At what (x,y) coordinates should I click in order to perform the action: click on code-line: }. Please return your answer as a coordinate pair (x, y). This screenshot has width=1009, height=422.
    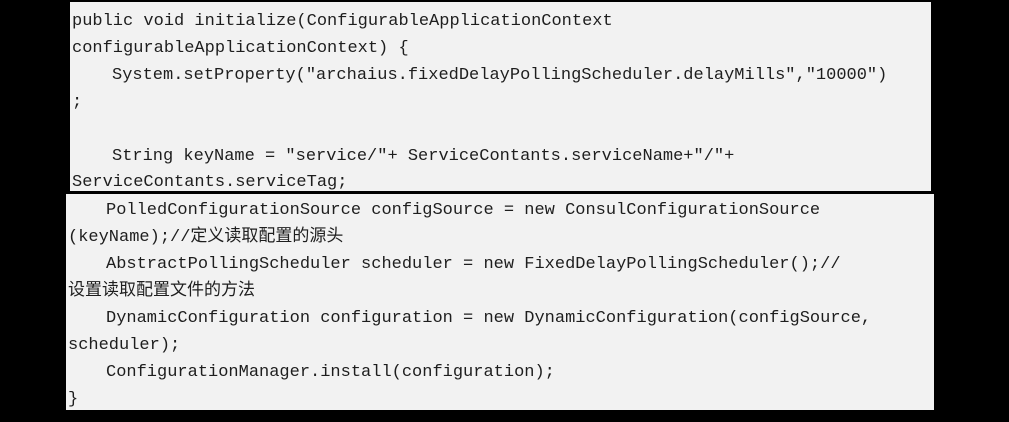
    Looking at the image, I should click on (73, 399).